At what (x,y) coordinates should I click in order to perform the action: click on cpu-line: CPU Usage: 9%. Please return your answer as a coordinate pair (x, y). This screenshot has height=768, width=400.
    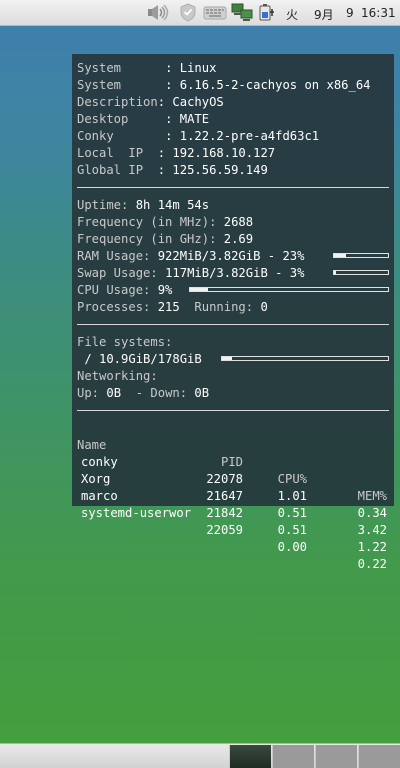
    Looking at the image, I should click on (233, 290).